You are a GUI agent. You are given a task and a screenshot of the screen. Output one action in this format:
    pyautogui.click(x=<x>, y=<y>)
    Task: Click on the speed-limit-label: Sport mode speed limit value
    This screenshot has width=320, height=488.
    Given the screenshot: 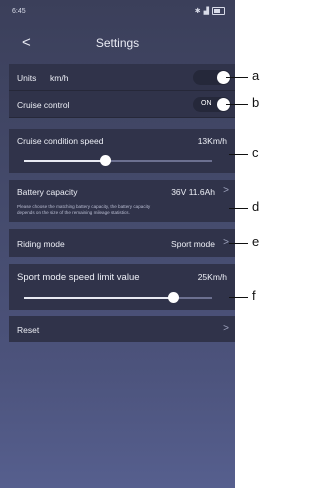 What is the action you would take?
    pyautogui.click(x=78, y=277)
    